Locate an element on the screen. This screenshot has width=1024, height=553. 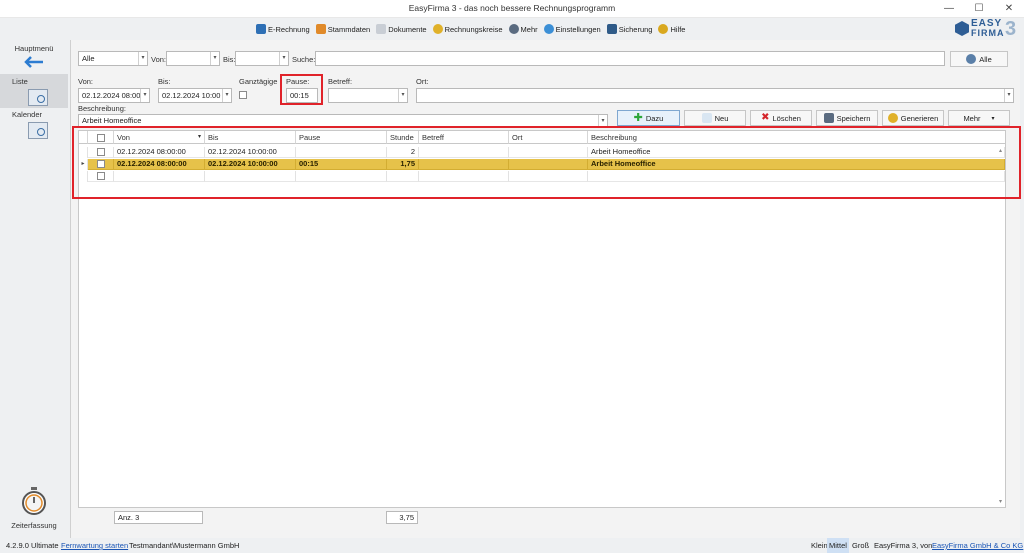
close-button: ✕ is located at coordinates (1009, 9).